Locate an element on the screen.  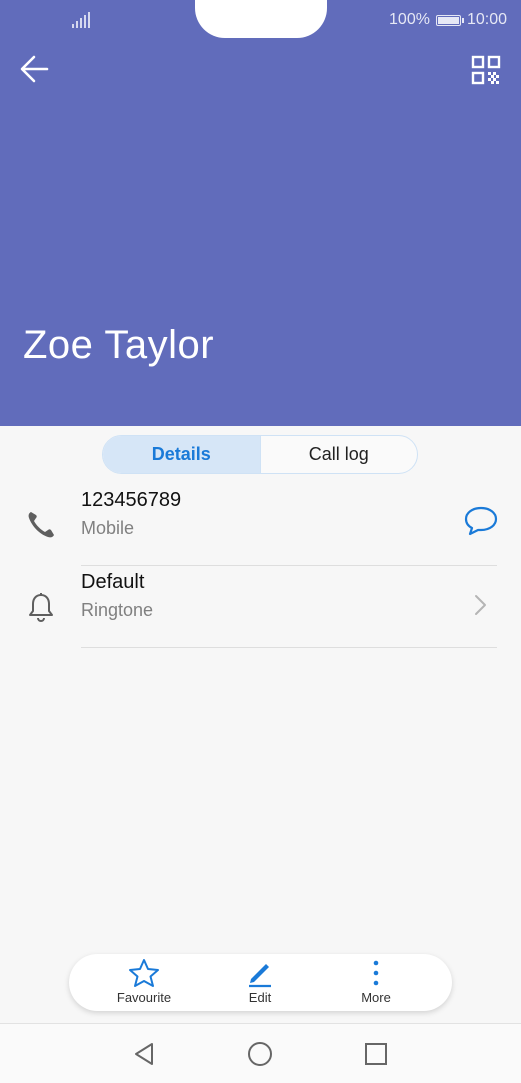
favourite-label: Favourite is located at coordinates (144, 997).